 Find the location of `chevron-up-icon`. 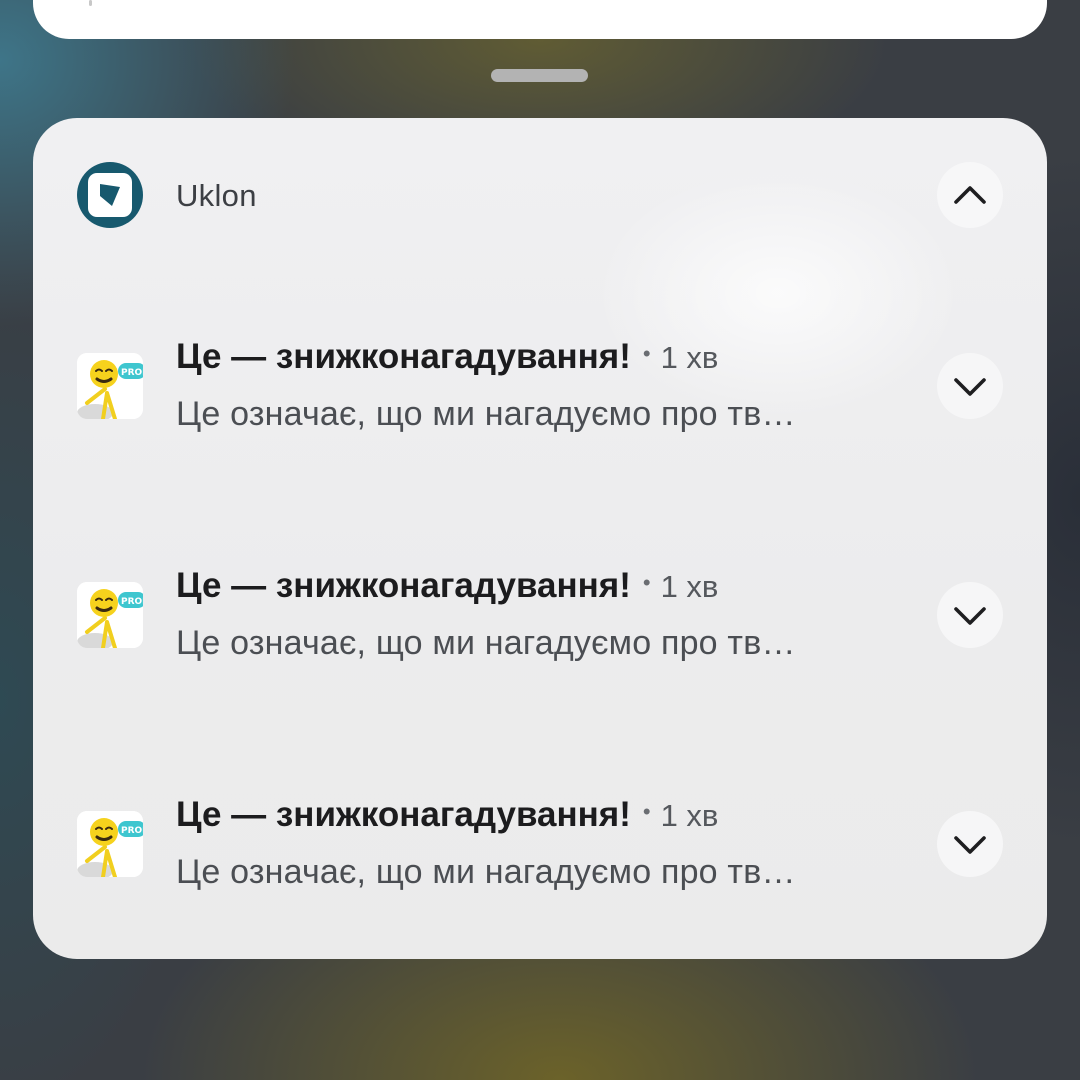

chevron-up-icon is located at coordinates (970, 195).